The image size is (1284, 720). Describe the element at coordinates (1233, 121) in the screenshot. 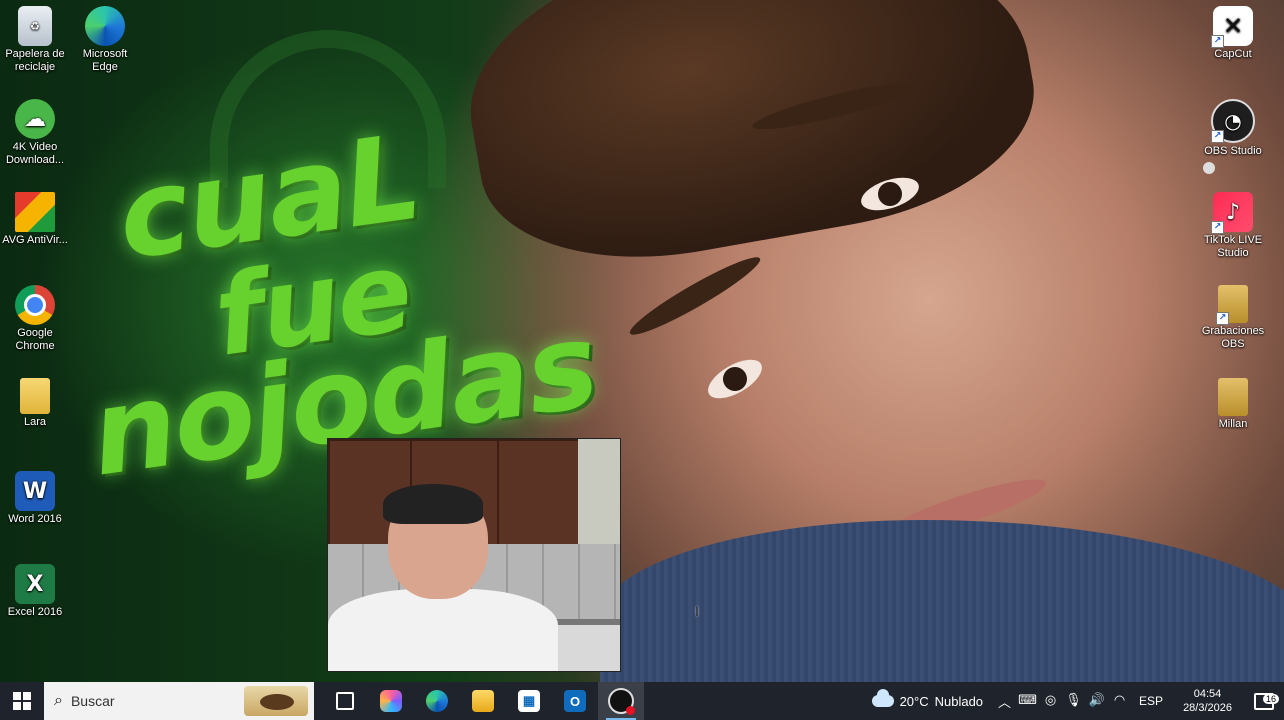

I see `obs-studio-icon: ◔ ↗` at that location.